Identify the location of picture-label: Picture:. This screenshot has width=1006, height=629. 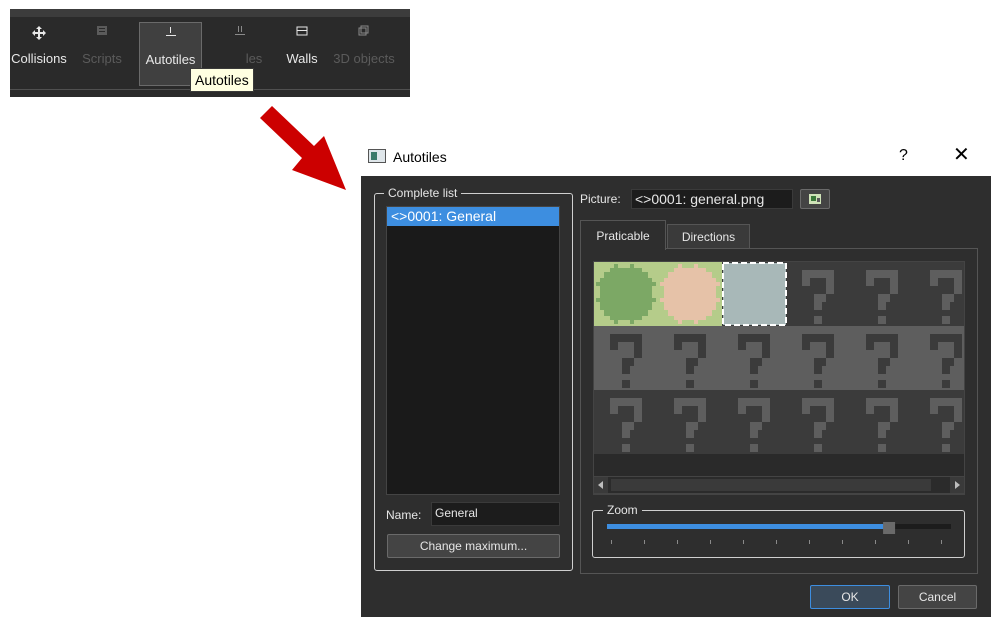
(600, 199).